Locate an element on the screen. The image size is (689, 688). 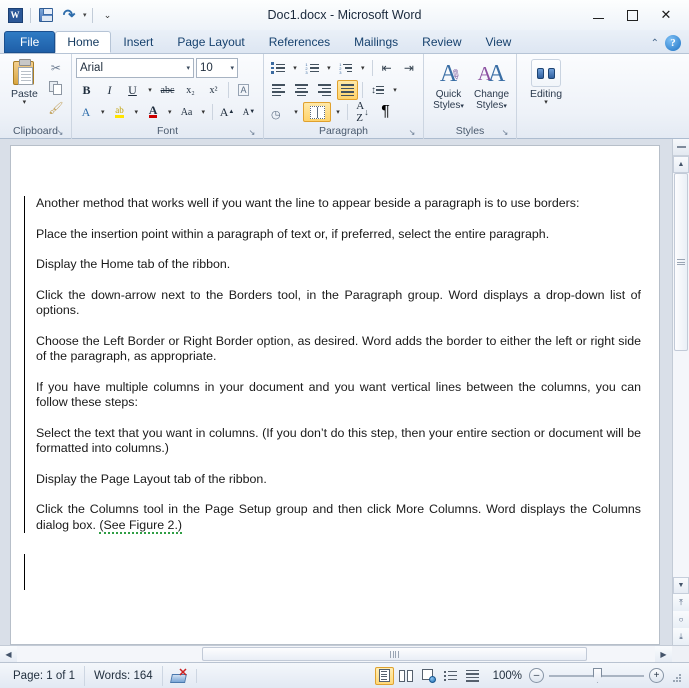
sort-icon: A Z ↓ is located at coordinates (362, 112).